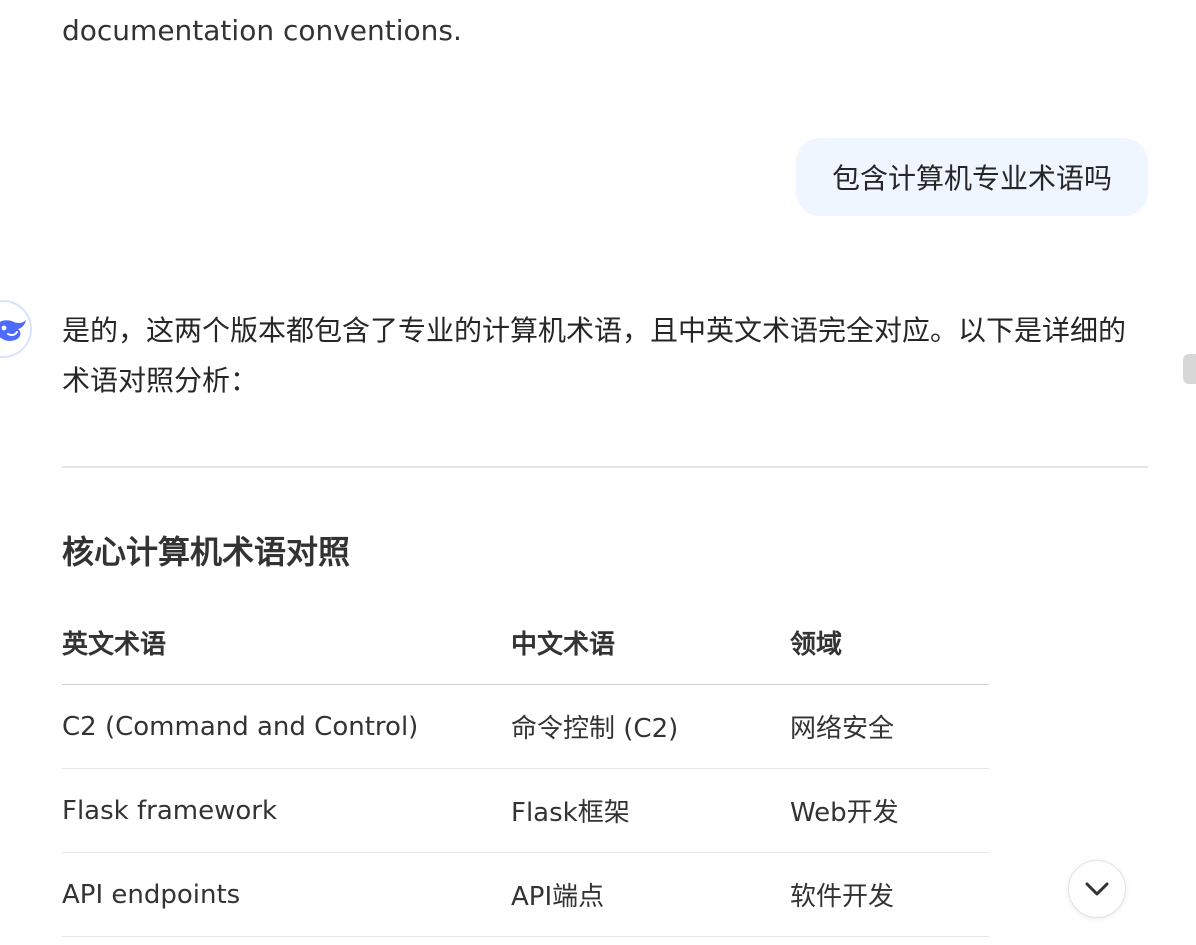 This screenshot has width=1196, height=945. I want to click on chevron-down-icon, so click(1097, 889).